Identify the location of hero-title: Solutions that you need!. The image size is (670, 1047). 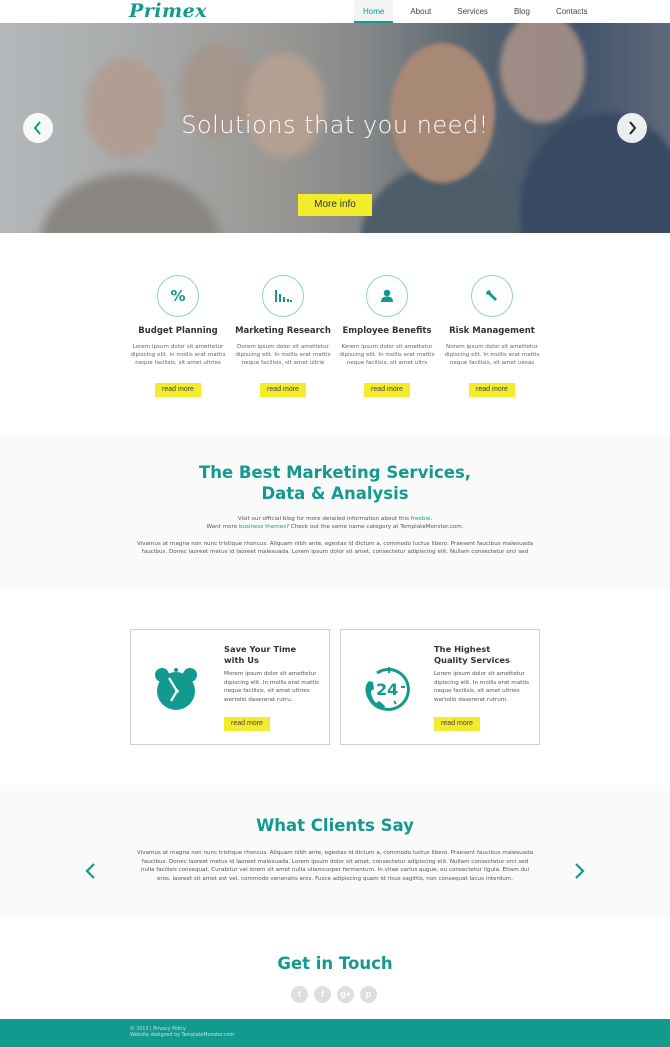
(335, 125).